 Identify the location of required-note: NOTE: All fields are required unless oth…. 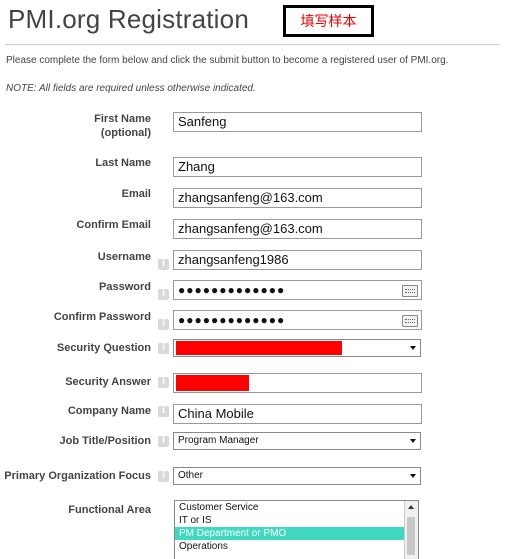
(131, 88).